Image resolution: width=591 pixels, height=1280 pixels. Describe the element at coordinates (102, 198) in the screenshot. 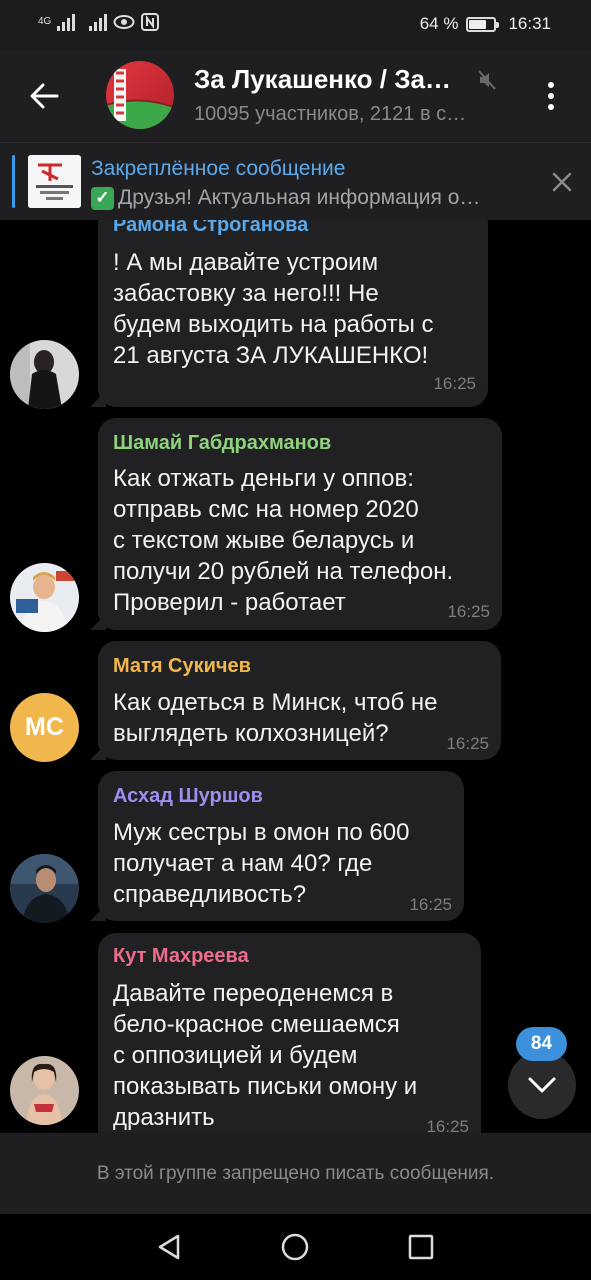

I see `check-mark-icon: ✓` at that location.